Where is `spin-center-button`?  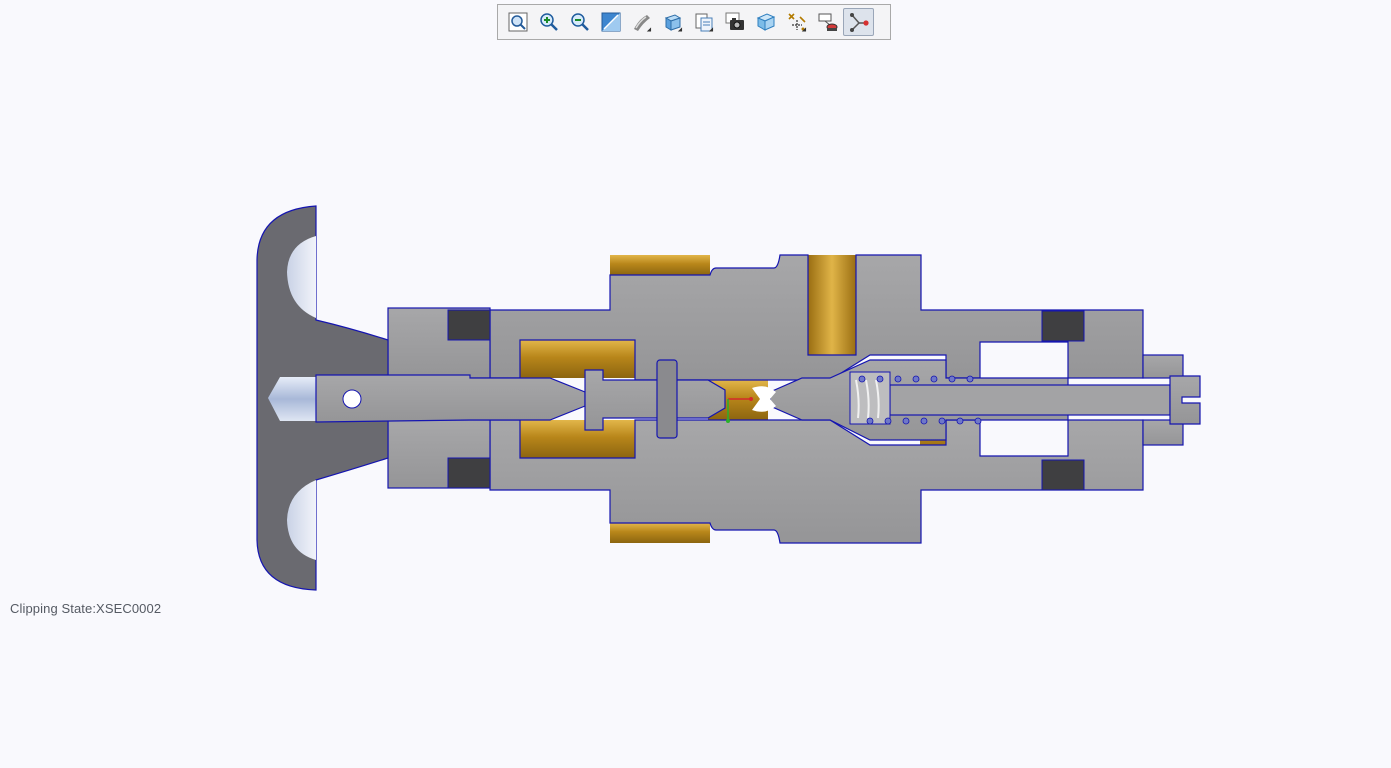
spin-center-button is located at coordinates (858, 22).